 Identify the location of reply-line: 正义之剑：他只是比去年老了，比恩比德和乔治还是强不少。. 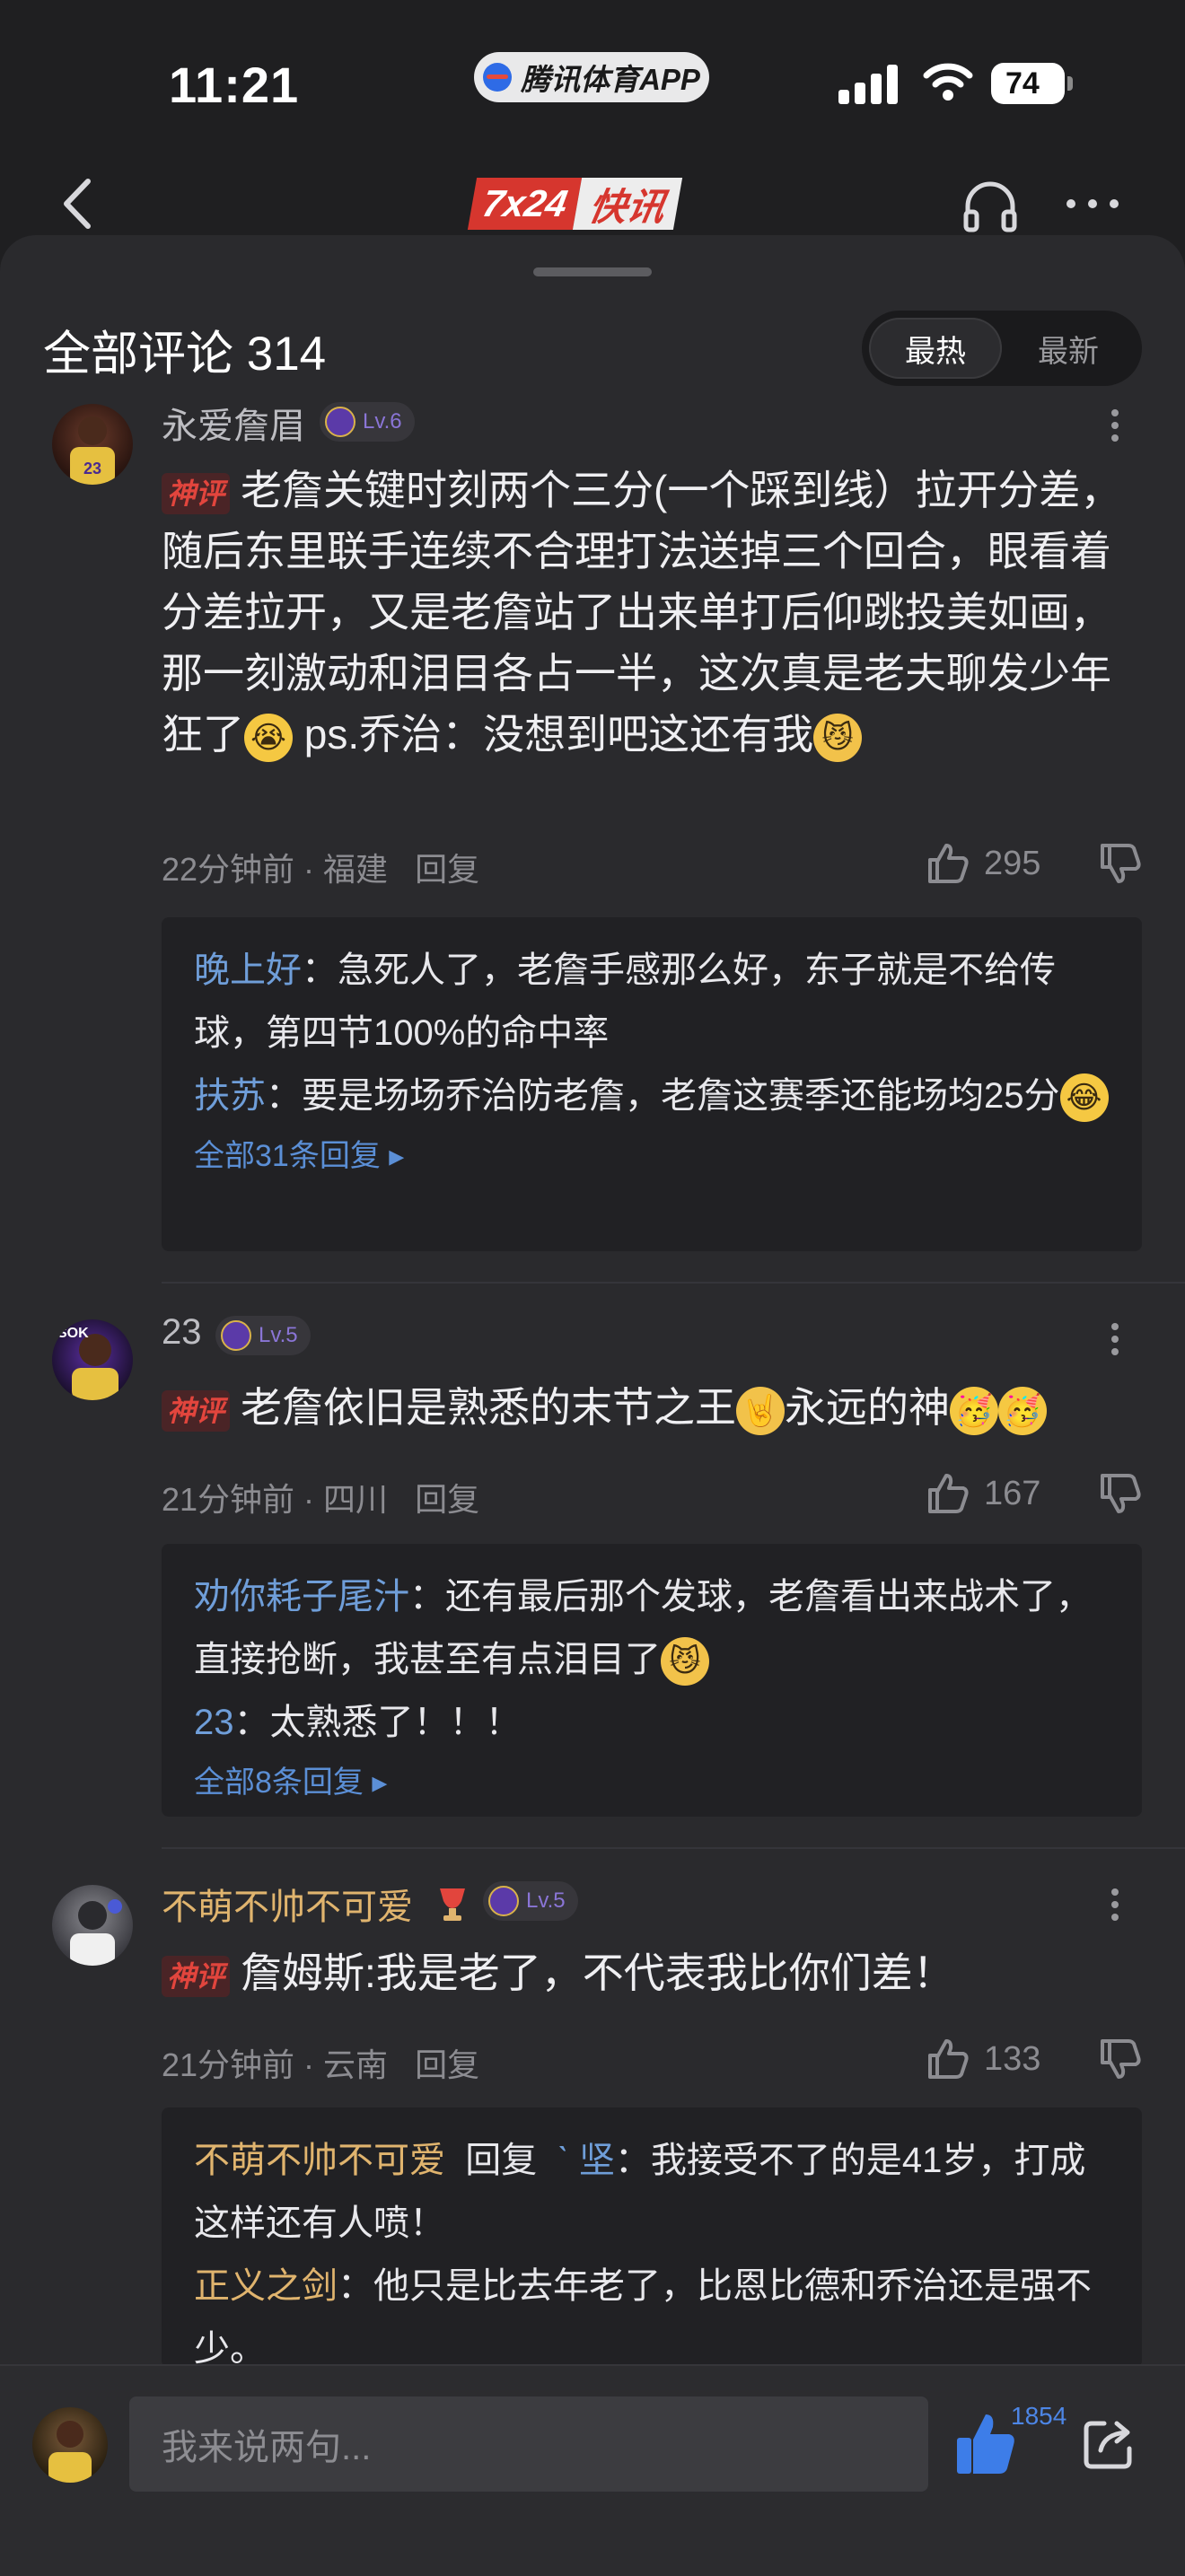
(643, 2317).